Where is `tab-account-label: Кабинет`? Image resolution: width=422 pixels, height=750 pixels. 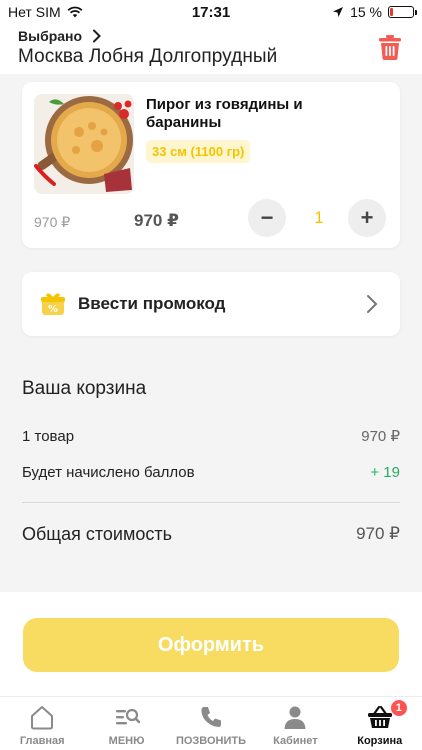 tab-account-label: Кабинет is located at coordinates (295, 741).